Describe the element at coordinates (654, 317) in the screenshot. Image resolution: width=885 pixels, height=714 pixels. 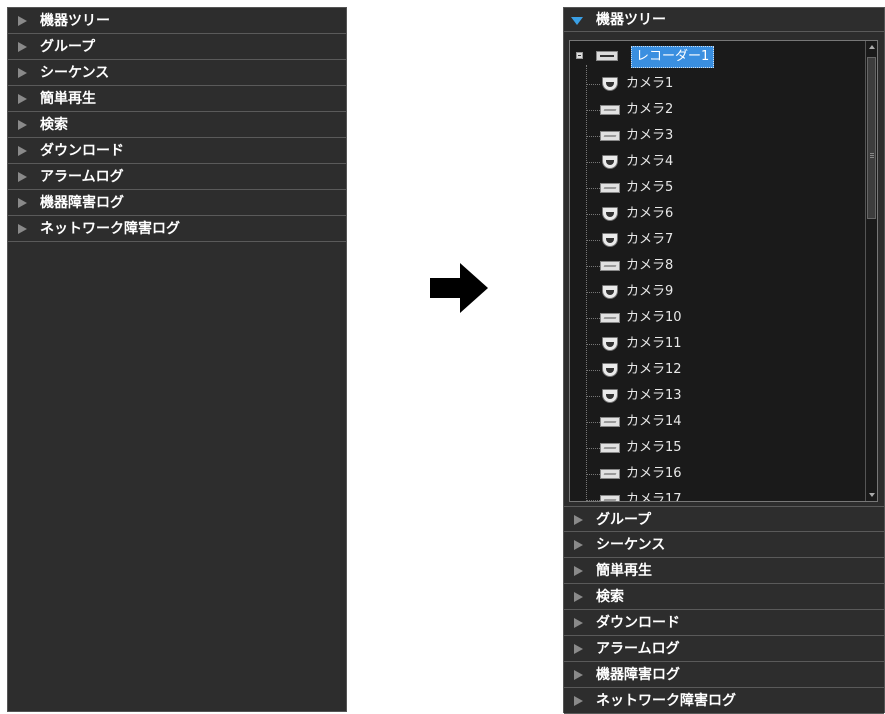
I see `camera-label: カメラ10` at that location.